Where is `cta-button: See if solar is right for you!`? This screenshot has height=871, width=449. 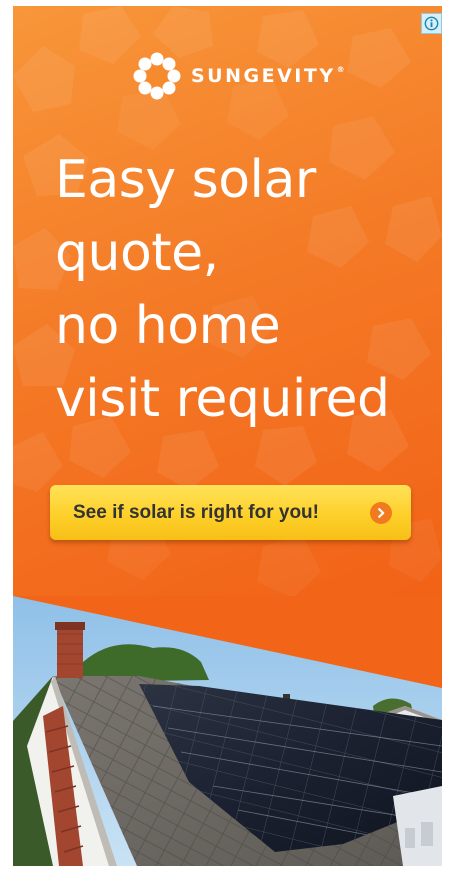
cta-button: See if solar is right for you! is located at coordinates (230, 512).